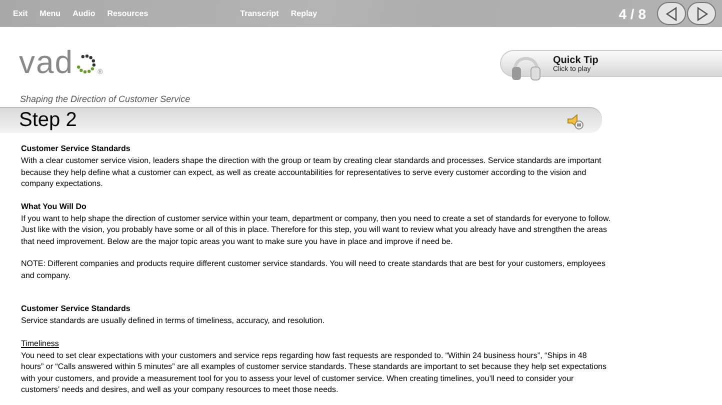 The height and width of the screenshot is (405, 722). What do you see at coordinates (20, 13) in the screenshot?
I see `menu-link: Exit` at bounding box center [20, 13].